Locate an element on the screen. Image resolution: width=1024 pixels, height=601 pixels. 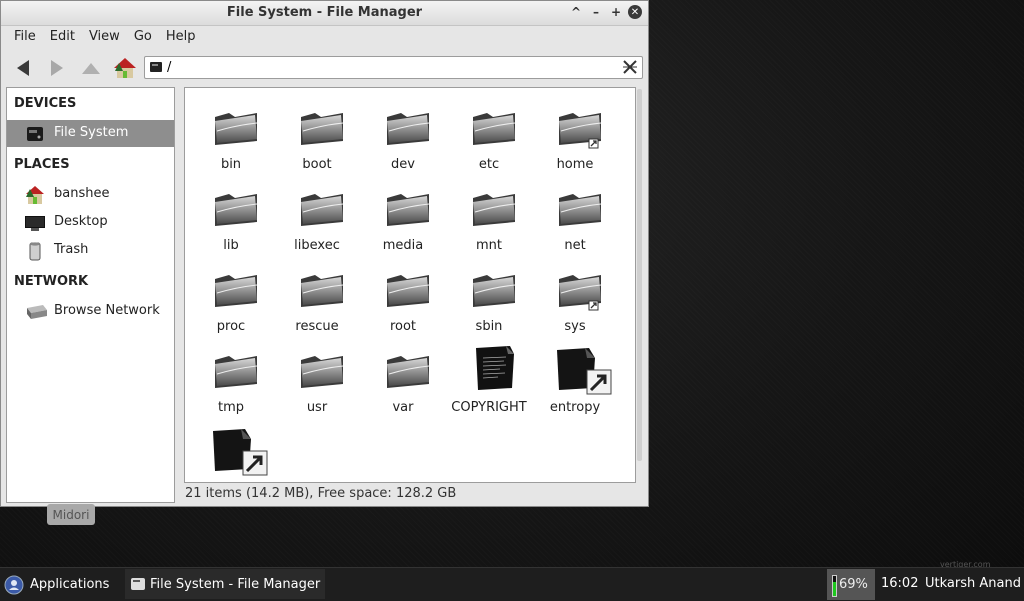
back-arrow-icon is located at coordinates (23, 68).